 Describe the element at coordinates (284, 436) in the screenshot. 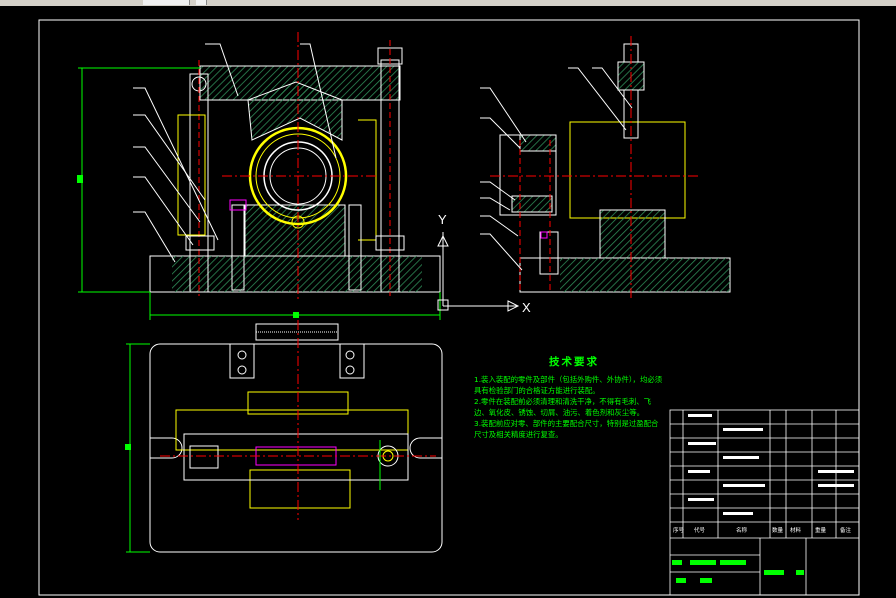

I see `top-view` at that location.